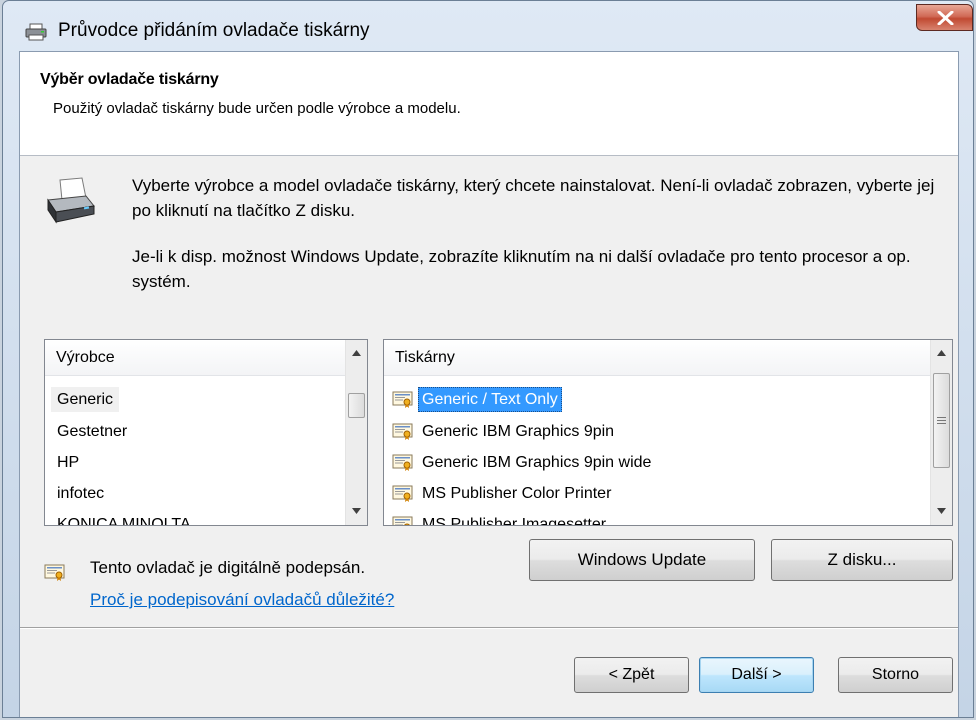 This screenshot has height=720, width=976. I want to click on list-item-label: Generic IBM Graphics 9pin wide, so click(537, 462).